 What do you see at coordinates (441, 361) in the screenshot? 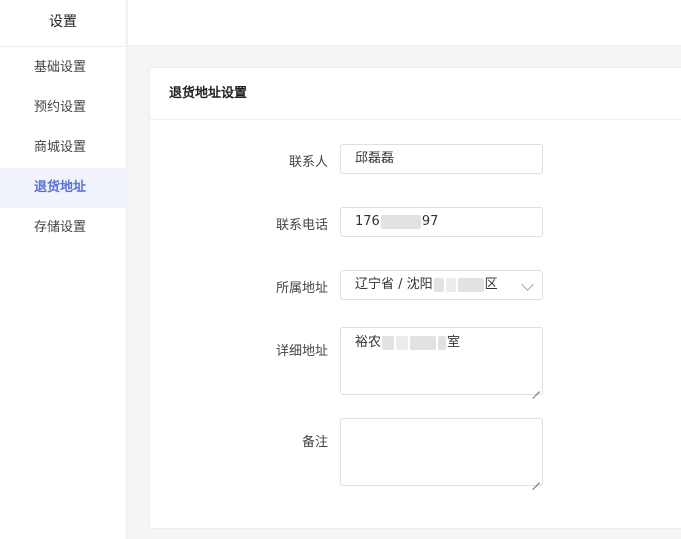
I see `detail-address-textarea: 裕农 室` at bounding box center [441, 361].